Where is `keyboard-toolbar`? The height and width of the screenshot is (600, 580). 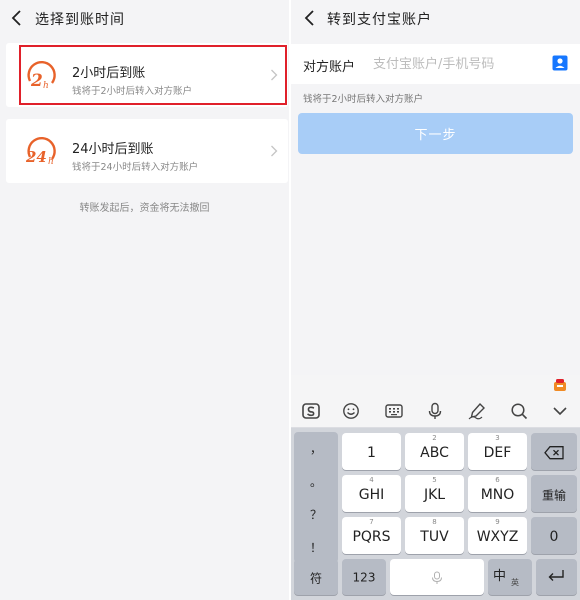
keyboard-toolbar is located at coordinates (435, 411).